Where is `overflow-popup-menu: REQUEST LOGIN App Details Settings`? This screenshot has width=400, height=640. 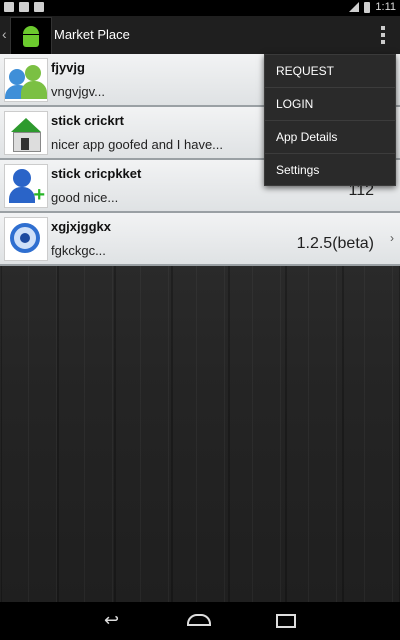 overflow-popup-menu: REQUEST LOGIN App Details Settings is located at coordinates (330, 120).